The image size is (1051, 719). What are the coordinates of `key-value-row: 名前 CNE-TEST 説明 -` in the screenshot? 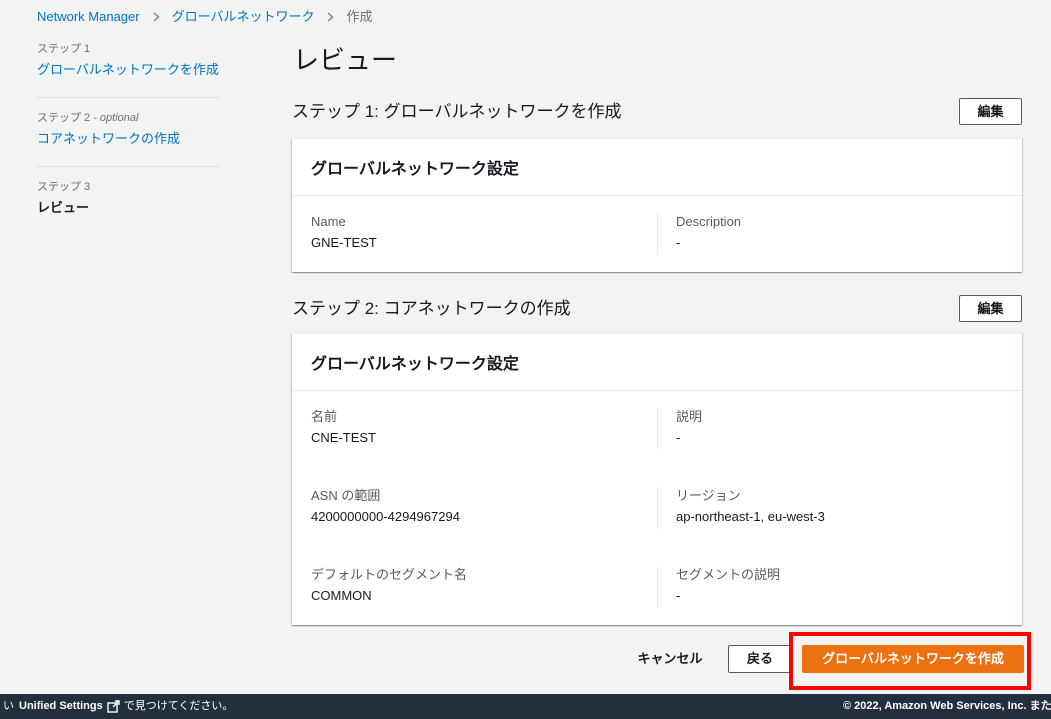 It's located at (657, 429).